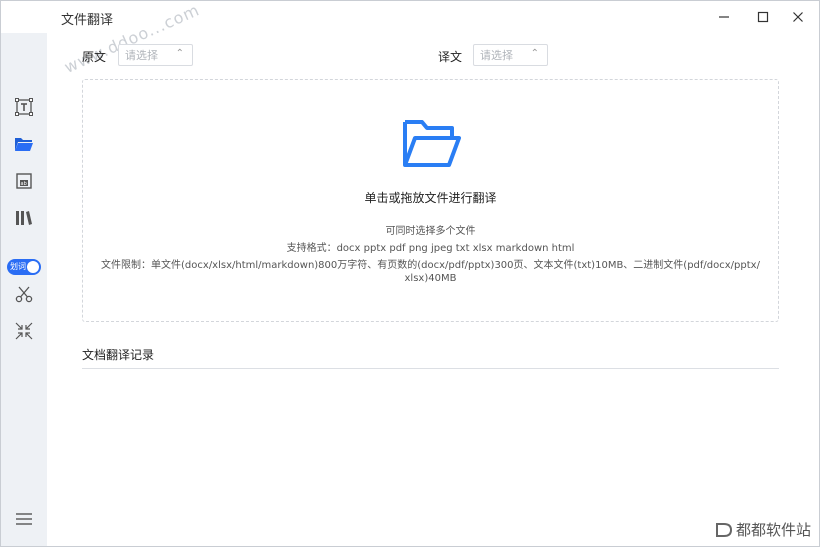  I want to click on drop-zone-hint-multiple: 可同时选择多个文件, so click(430, 231).